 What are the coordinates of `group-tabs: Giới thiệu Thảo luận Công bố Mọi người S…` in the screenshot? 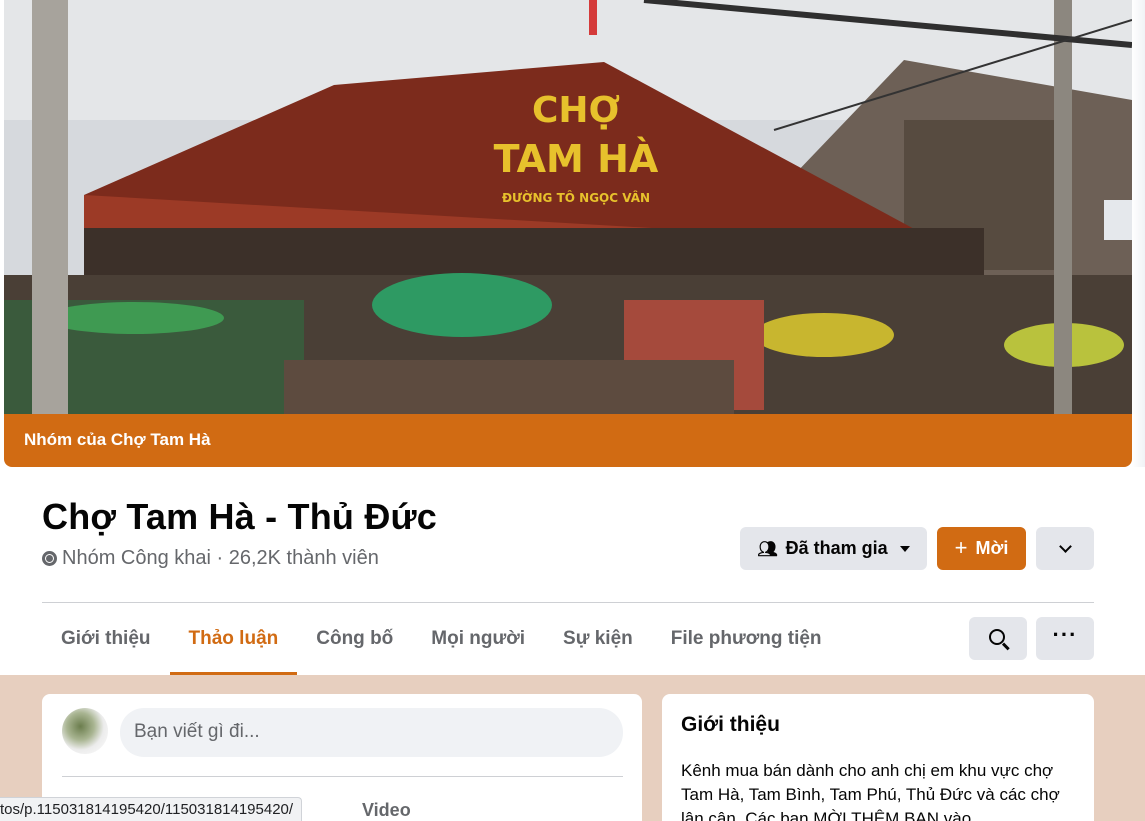 It's located at (441, 639).